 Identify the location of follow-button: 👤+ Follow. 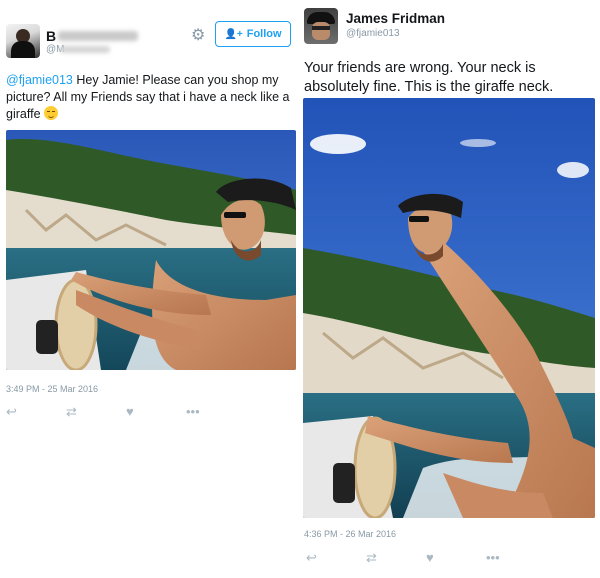
(253, 34).